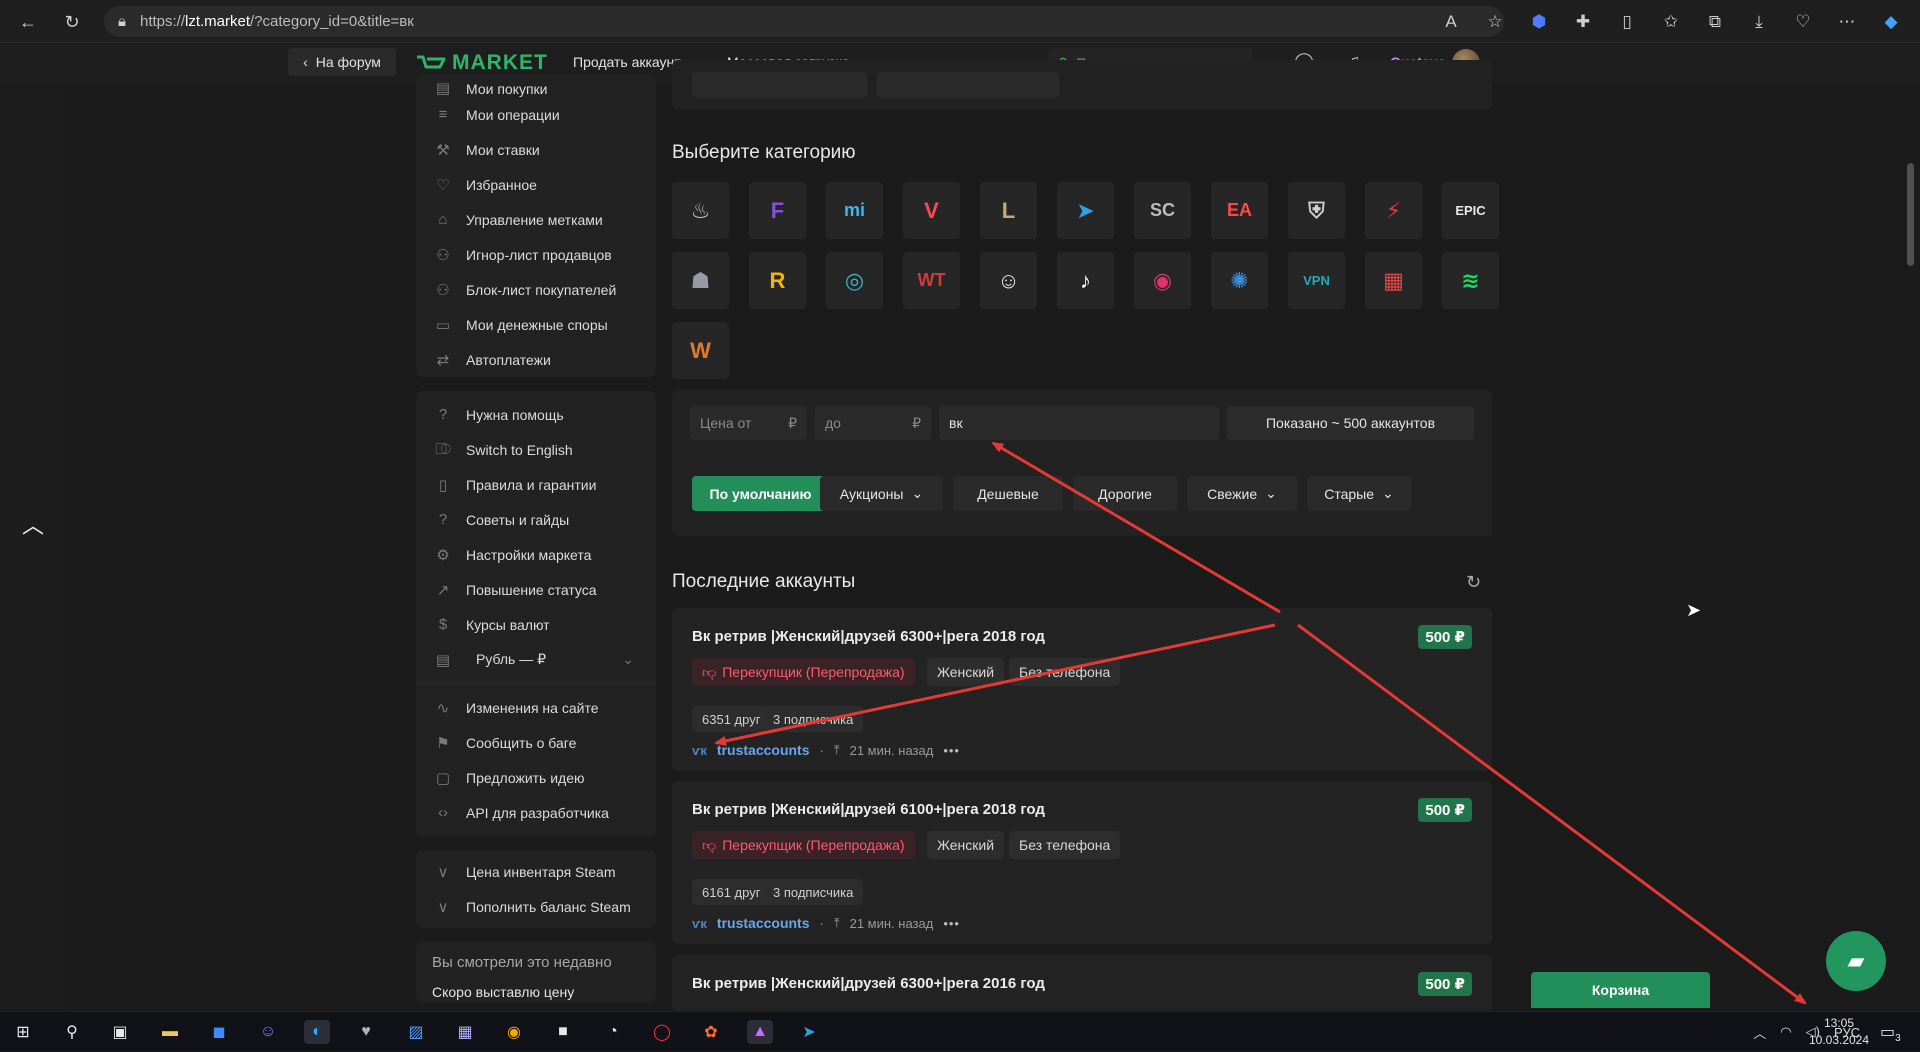 The width and height of the screenshot is (1920, 1052). Describe the element at coordinates (72, 22) in the screenshot. I see `reload-icon: ↻` at that location.